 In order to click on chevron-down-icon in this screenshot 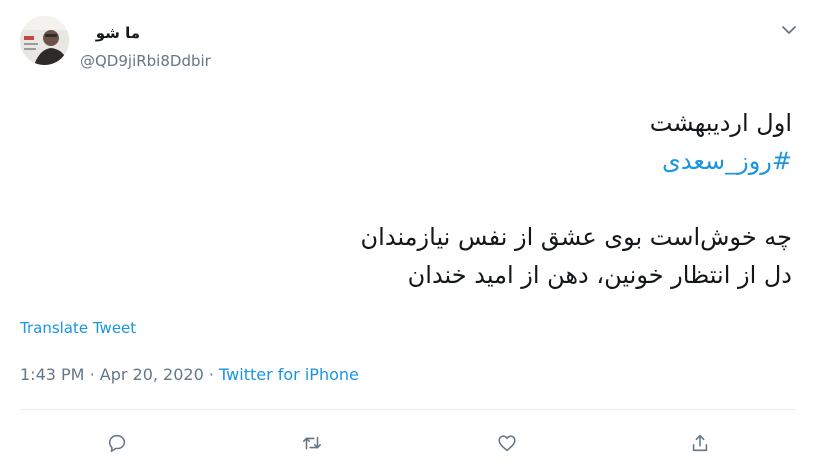, I will do `click(789, 30)`.